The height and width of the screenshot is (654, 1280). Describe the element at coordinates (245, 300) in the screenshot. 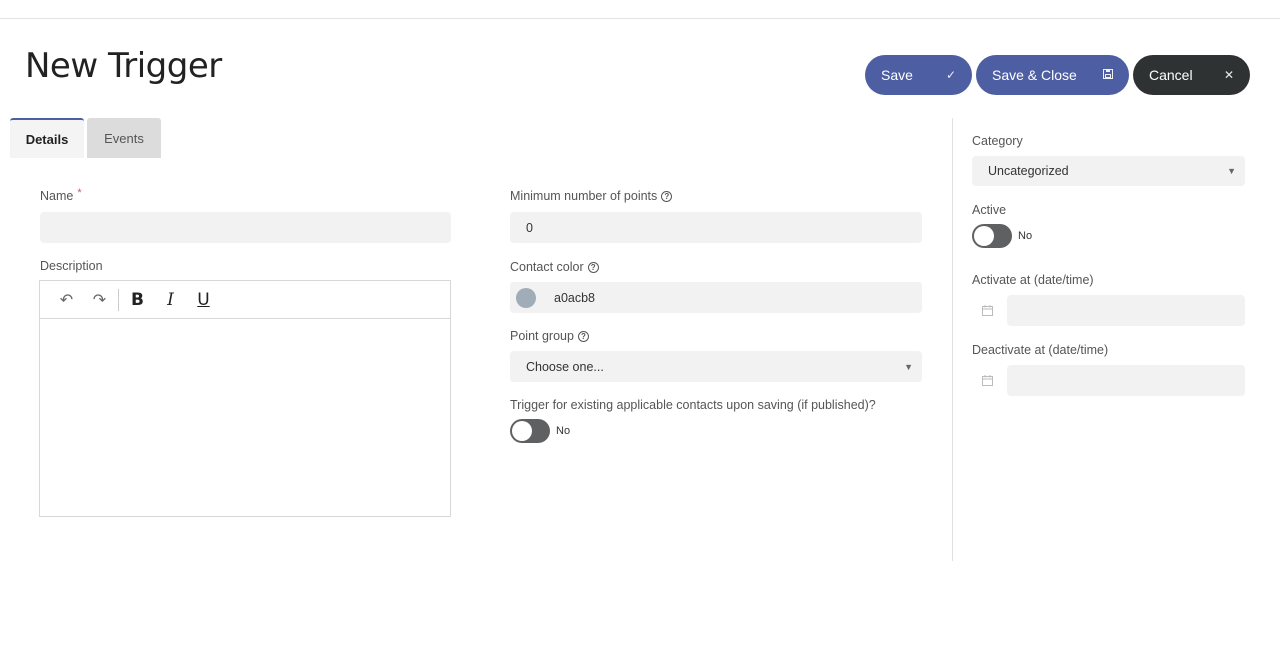

I see `editor-toolbar: ↶ ↷ B I U` at that location.